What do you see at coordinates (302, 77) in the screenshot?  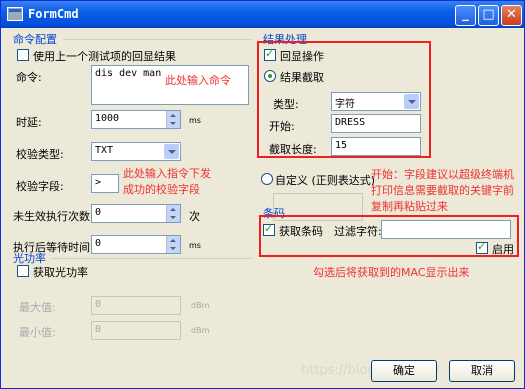 I see `cut-label: 结果截取` at bounding box center [302, 77].